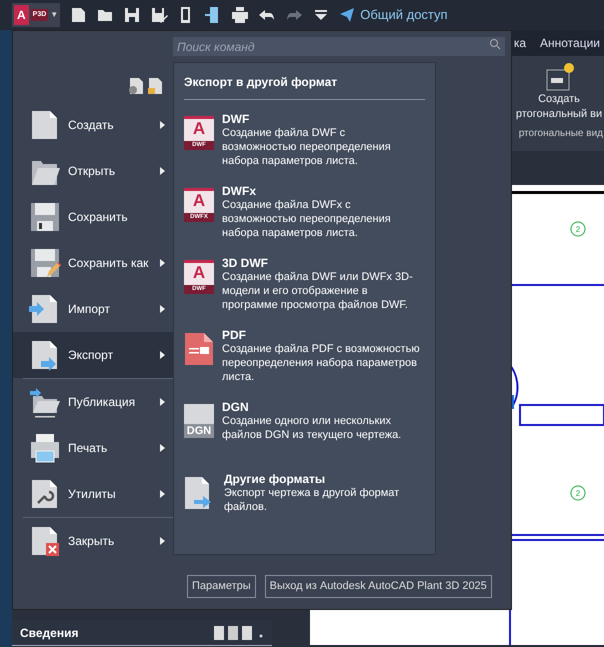  What do you see at coordinates (159, 15) in the screenshot?
I see `save-as-icon` at bounding box center [159, 15].